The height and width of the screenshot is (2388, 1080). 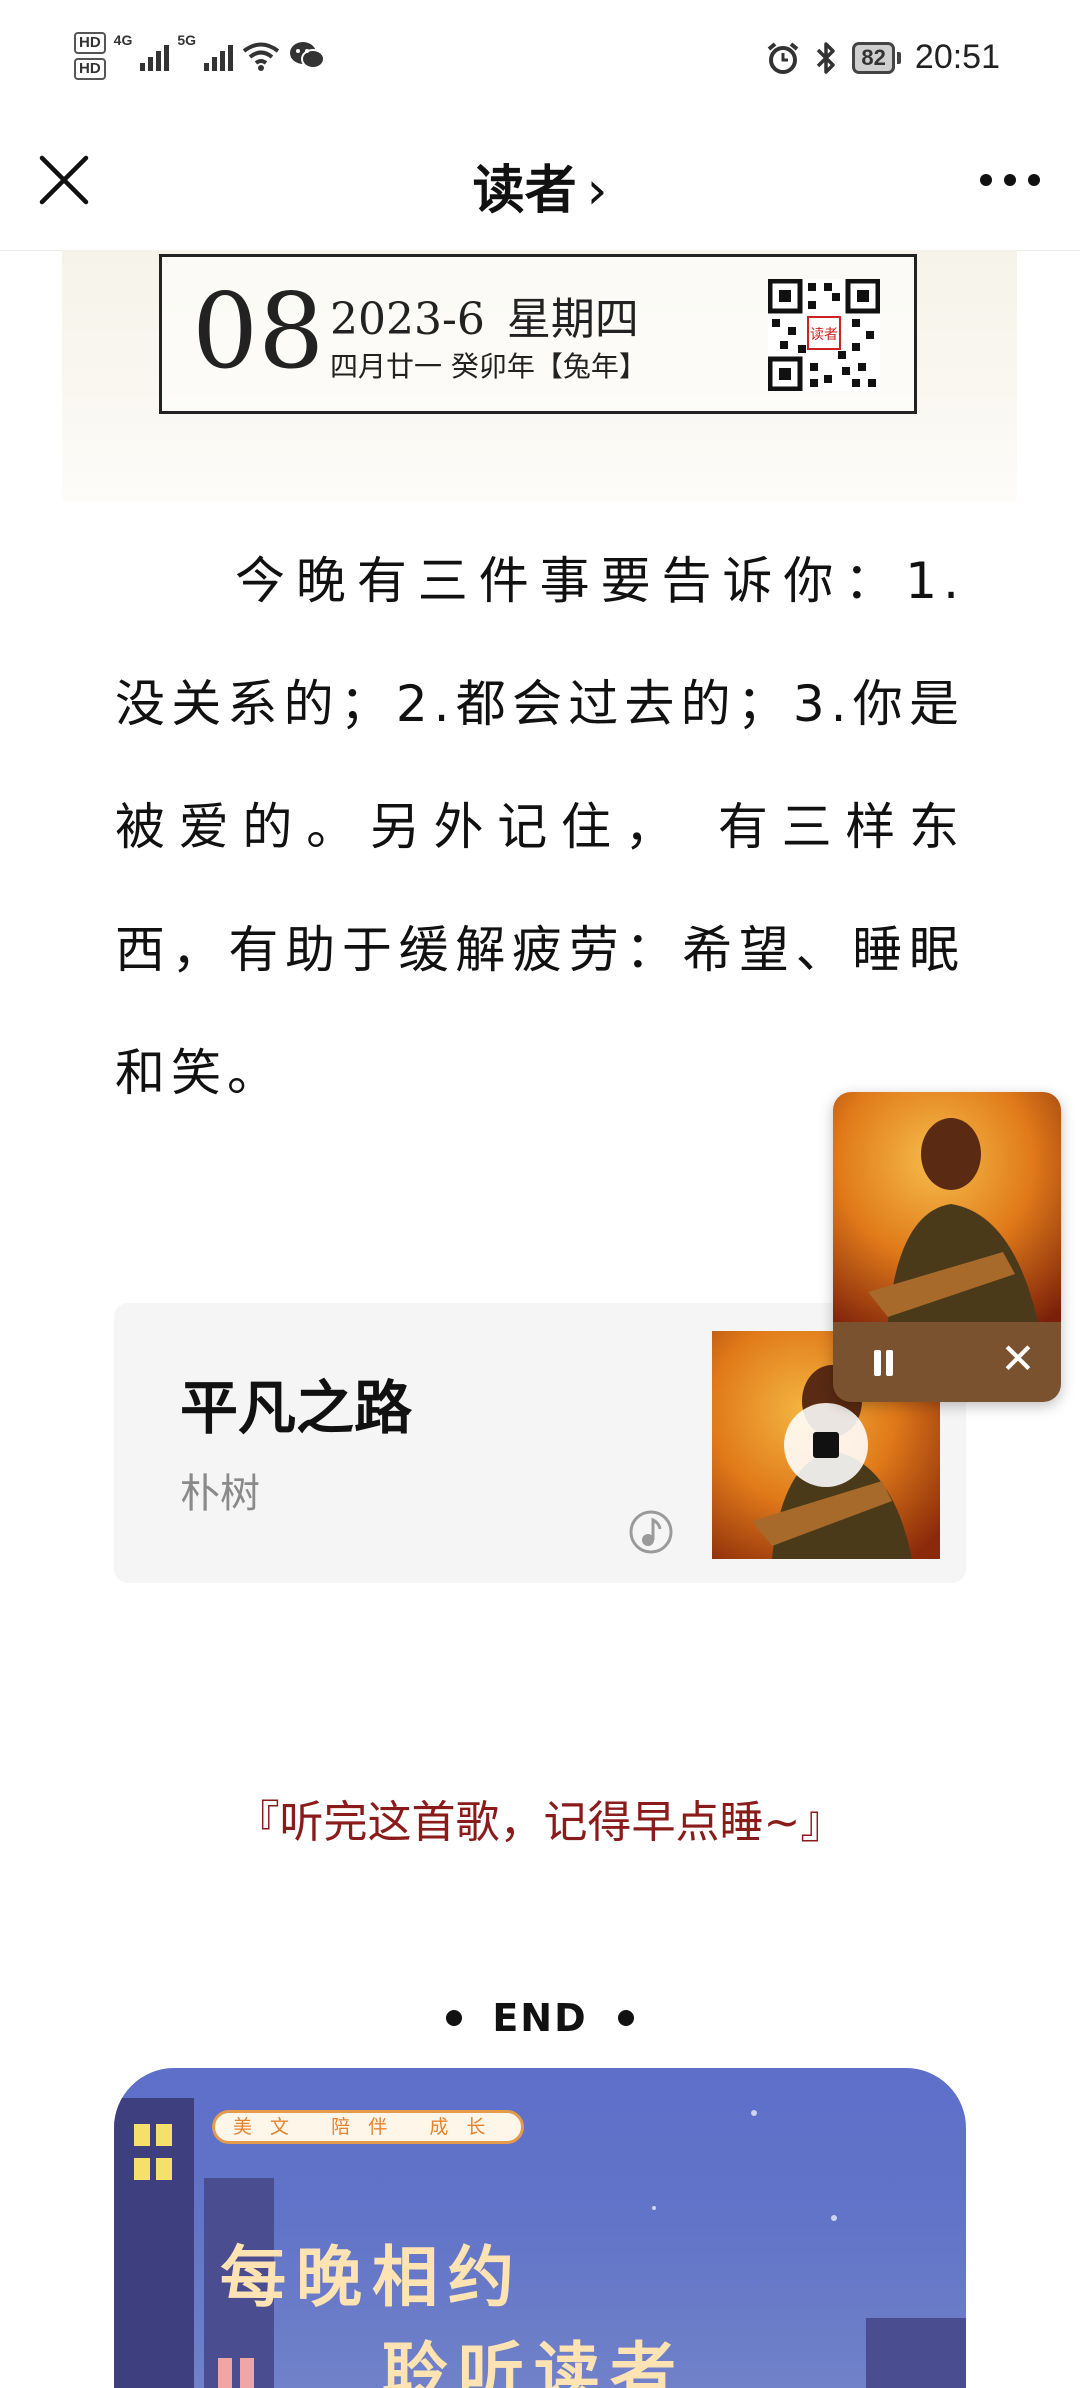 What do you see at coordinates (540, 1822) in the screenshot?
I see `closing-quote: 『听完这首歌，记得早点睡~』` at bounding box center [540, 1822].